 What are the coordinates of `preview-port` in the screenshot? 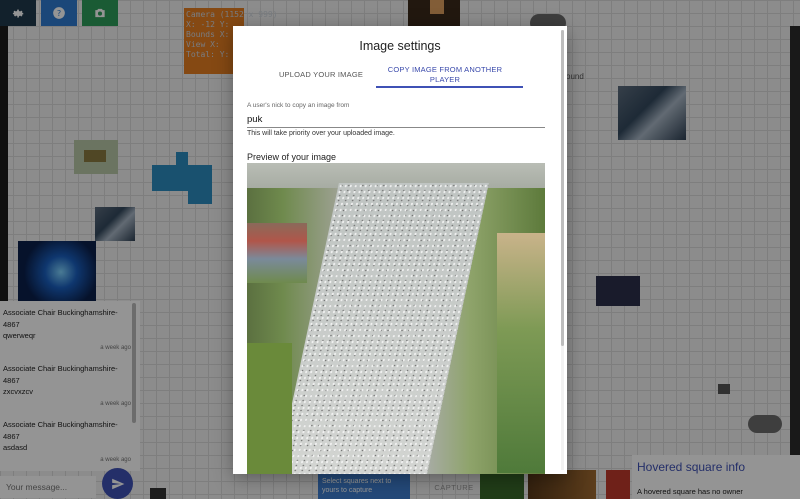 It's located at (277, 253).